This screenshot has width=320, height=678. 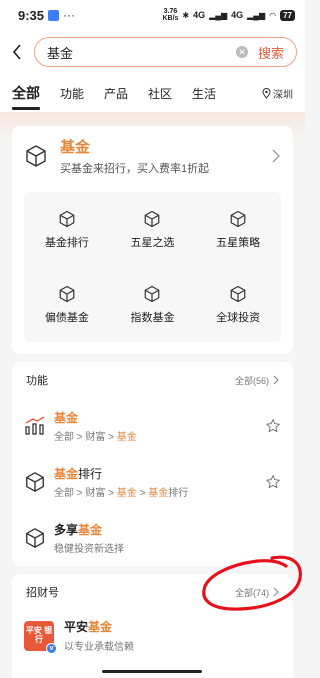 What do you see at coordinates (152, 671) in the screenshot?
I see `home-indicator` at bounding box center [152, 671].